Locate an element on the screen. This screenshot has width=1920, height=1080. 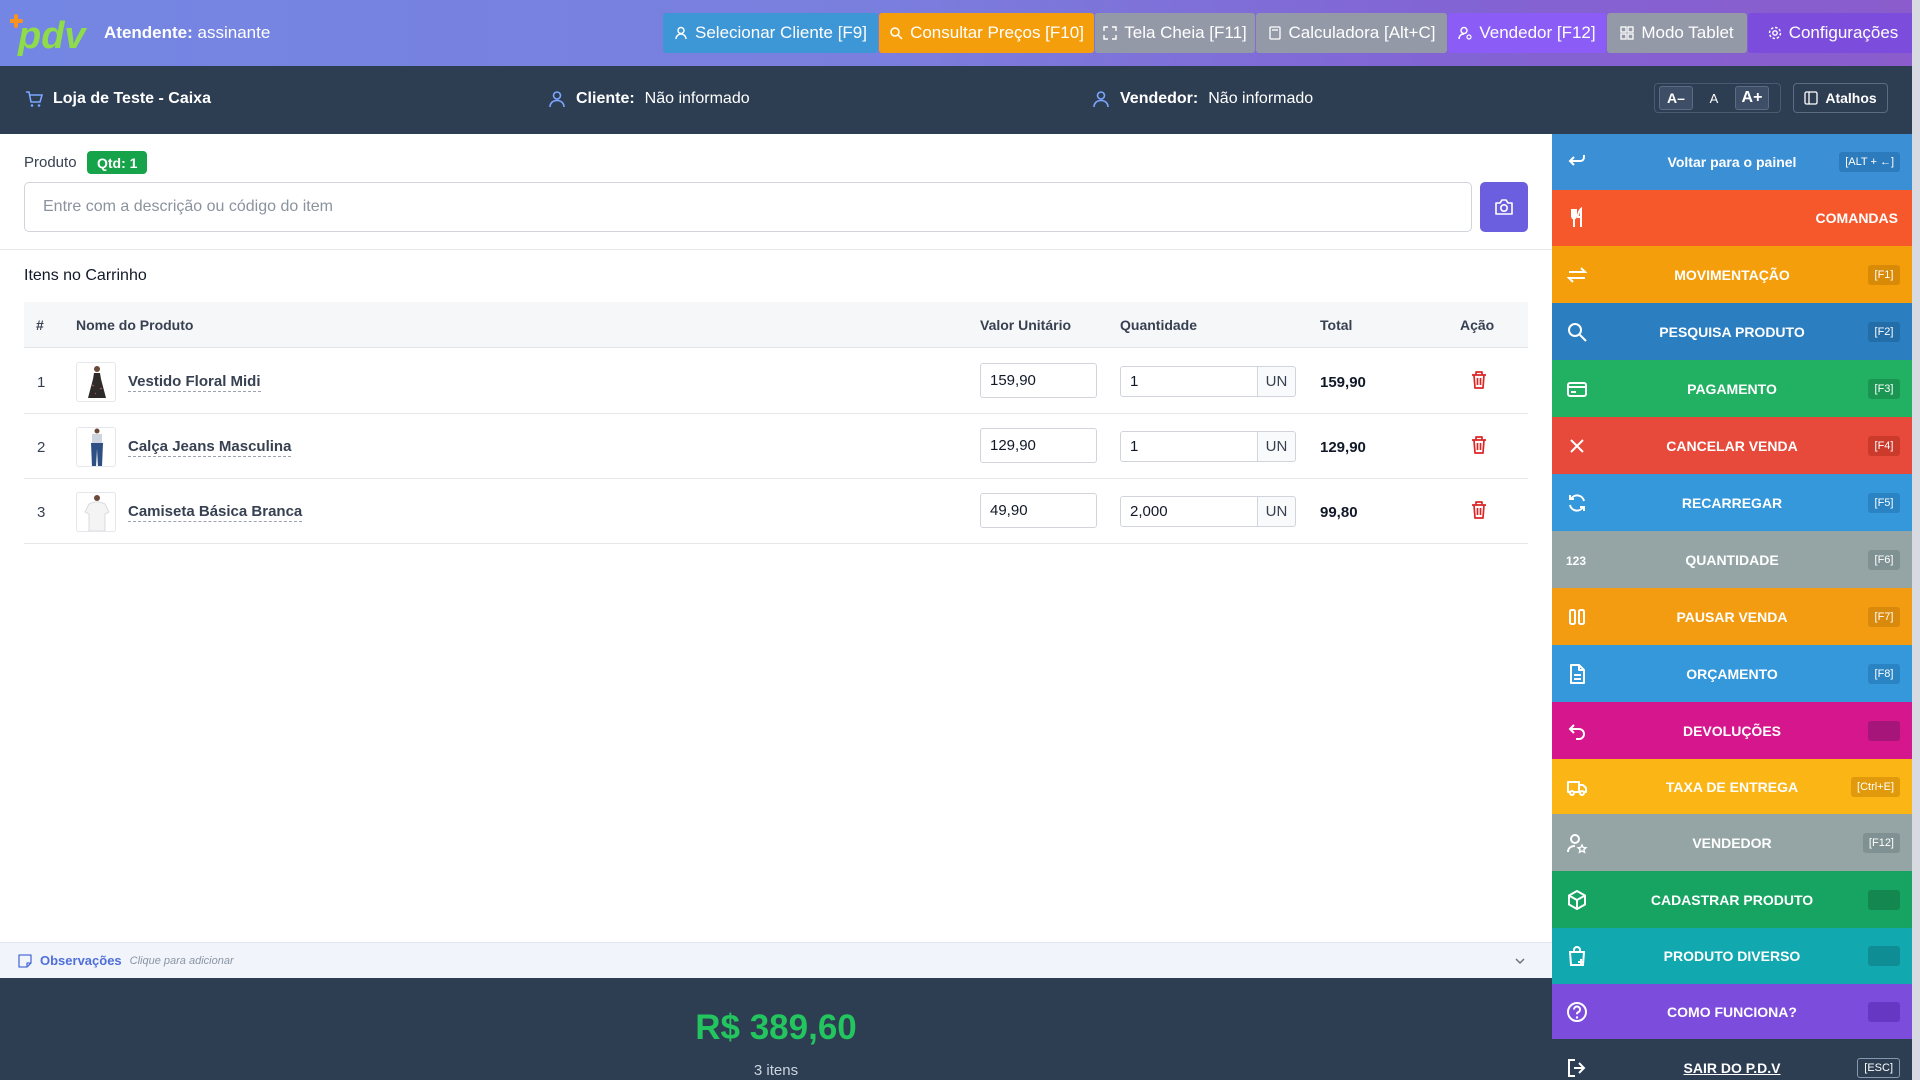
calculator-button: Calculadora [Alt+C] is located at coordinates (1351, 33).